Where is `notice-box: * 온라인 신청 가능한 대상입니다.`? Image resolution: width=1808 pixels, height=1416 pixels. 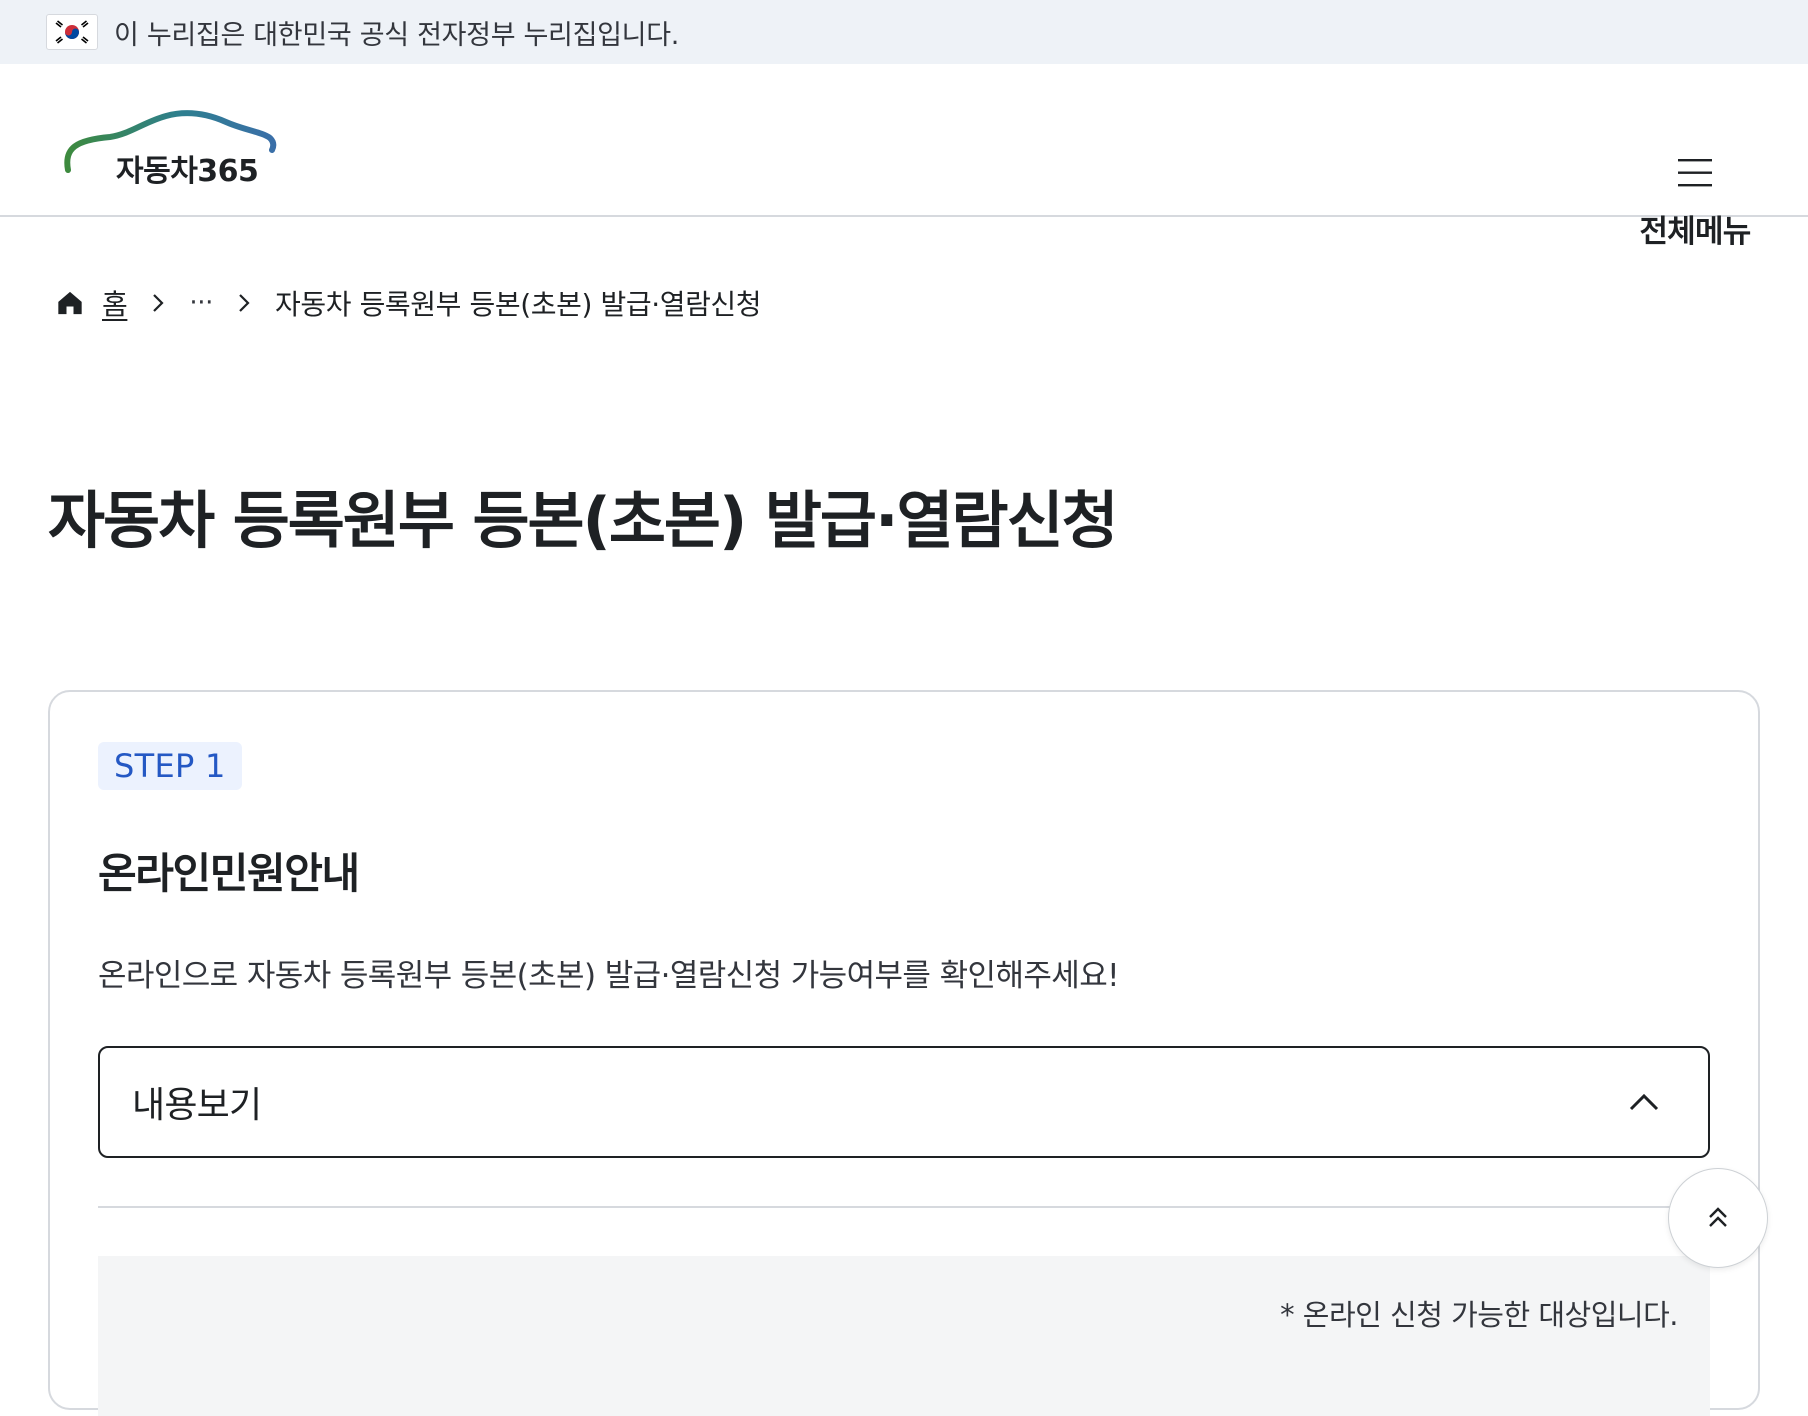
notice-box: * 온라인 신청 가능한 대상입니다. is located at coordinates (904, 1336).